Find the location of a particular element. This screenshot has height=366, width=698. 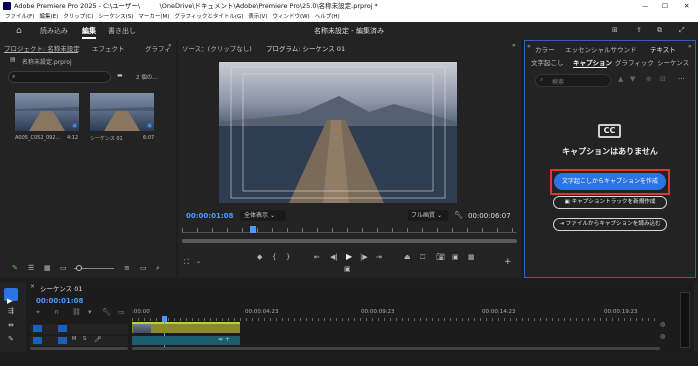

tab-color: カラー is located at coordinates (545, 49).